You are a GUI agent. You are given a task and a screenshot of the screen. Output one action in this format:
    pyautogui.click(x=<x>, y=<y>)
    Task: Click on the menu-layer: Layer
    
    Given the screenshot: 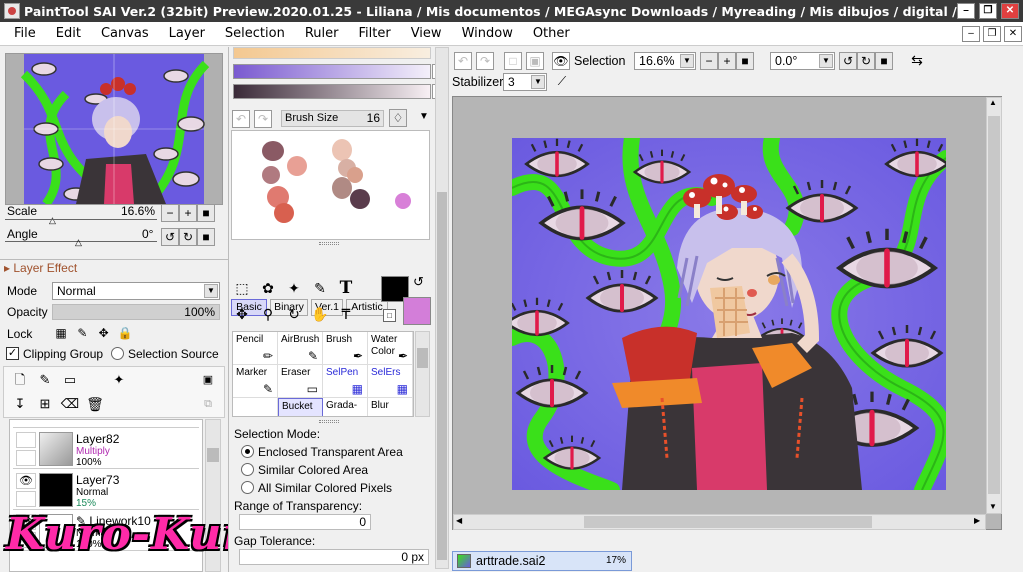 What is the action you would take?
    pyautogui.click(x=187, y=33)
    